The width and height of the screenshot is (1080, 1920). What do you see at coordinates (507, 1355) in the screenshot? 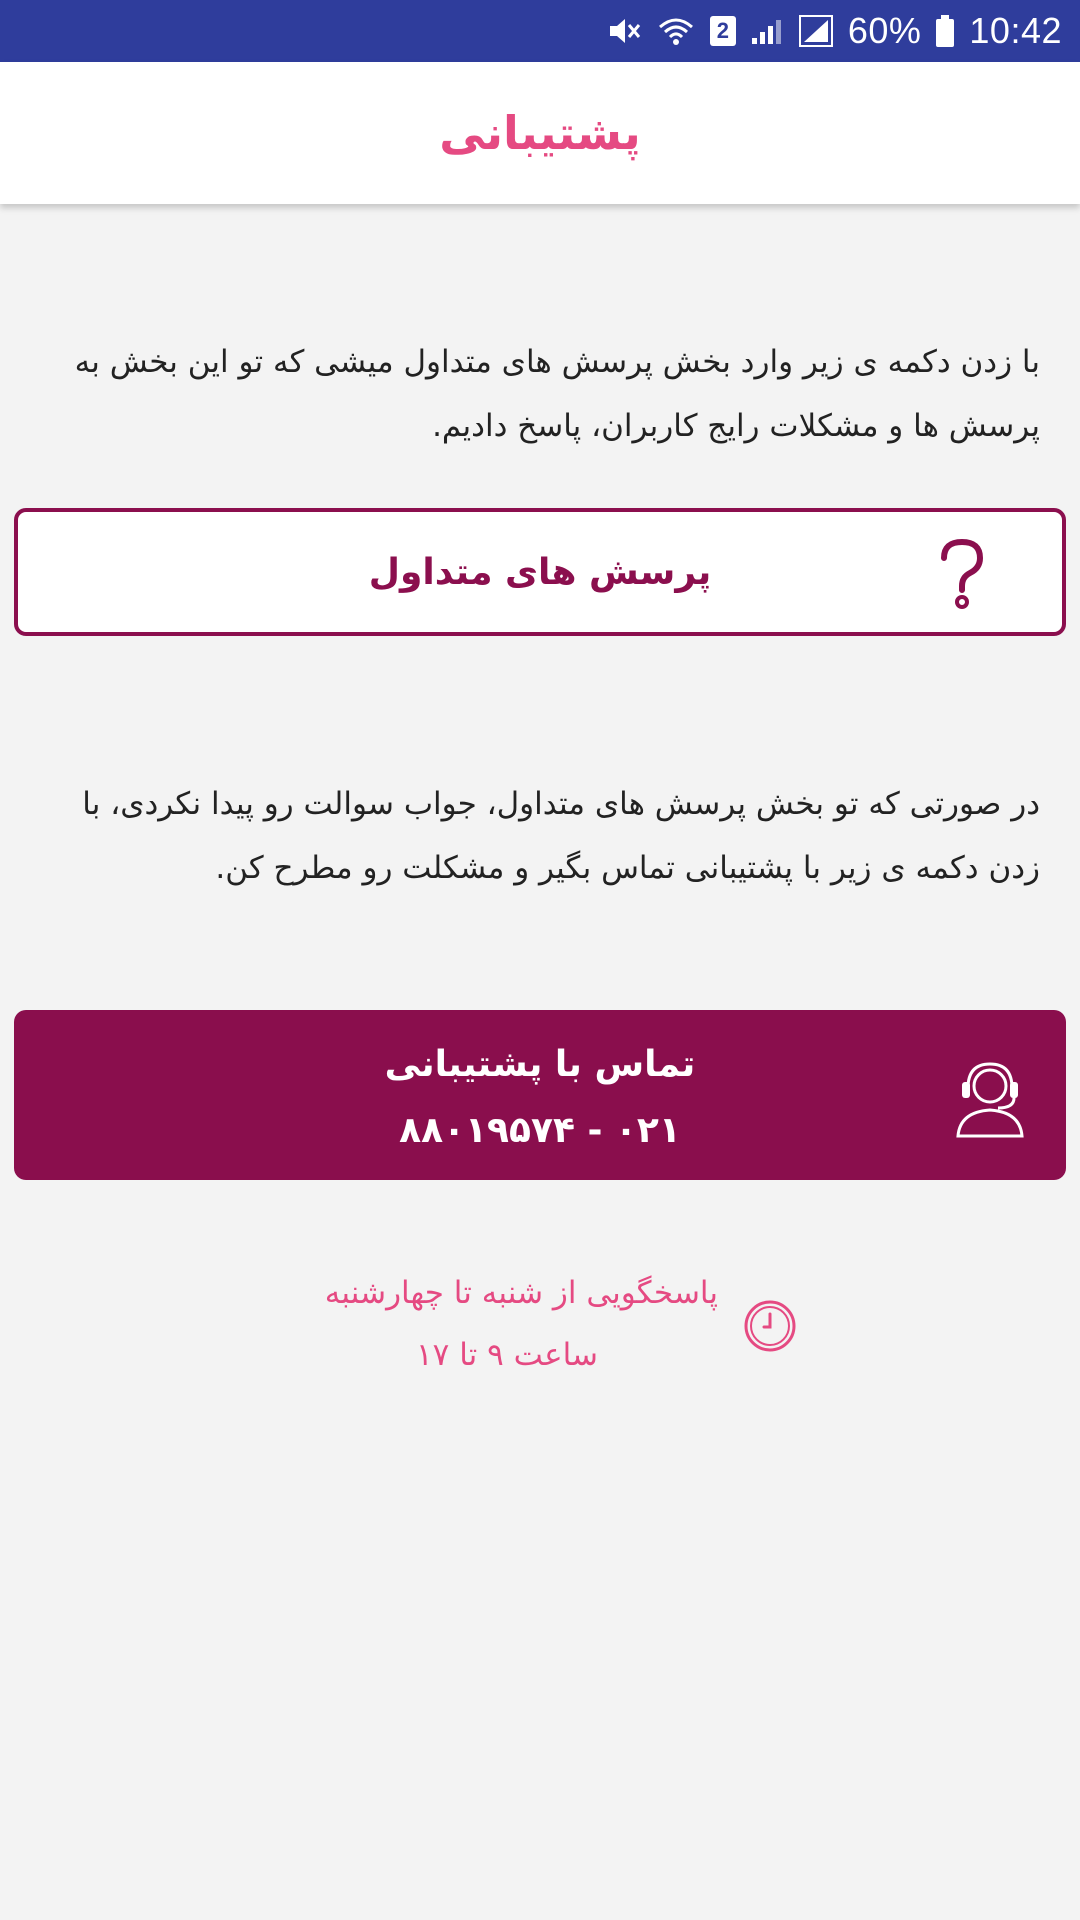
I see `hours-time: ساعت ۹ تا ۱۷` at bounding box center [507, 1355].